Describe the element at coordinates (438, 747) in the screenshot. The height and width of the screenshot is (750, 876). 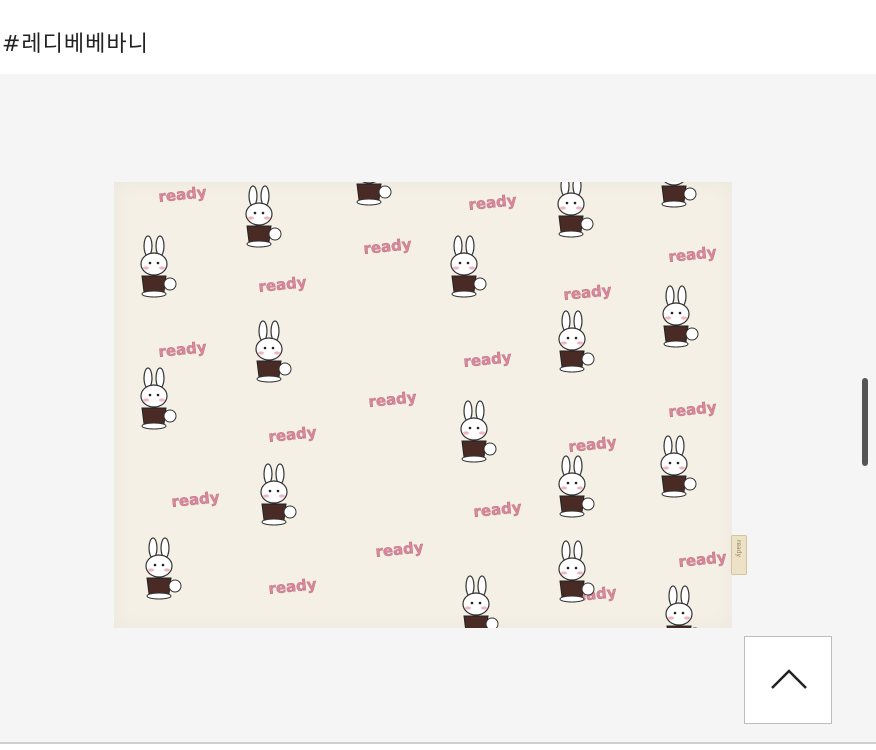
I see `bottom-strip` at that location.